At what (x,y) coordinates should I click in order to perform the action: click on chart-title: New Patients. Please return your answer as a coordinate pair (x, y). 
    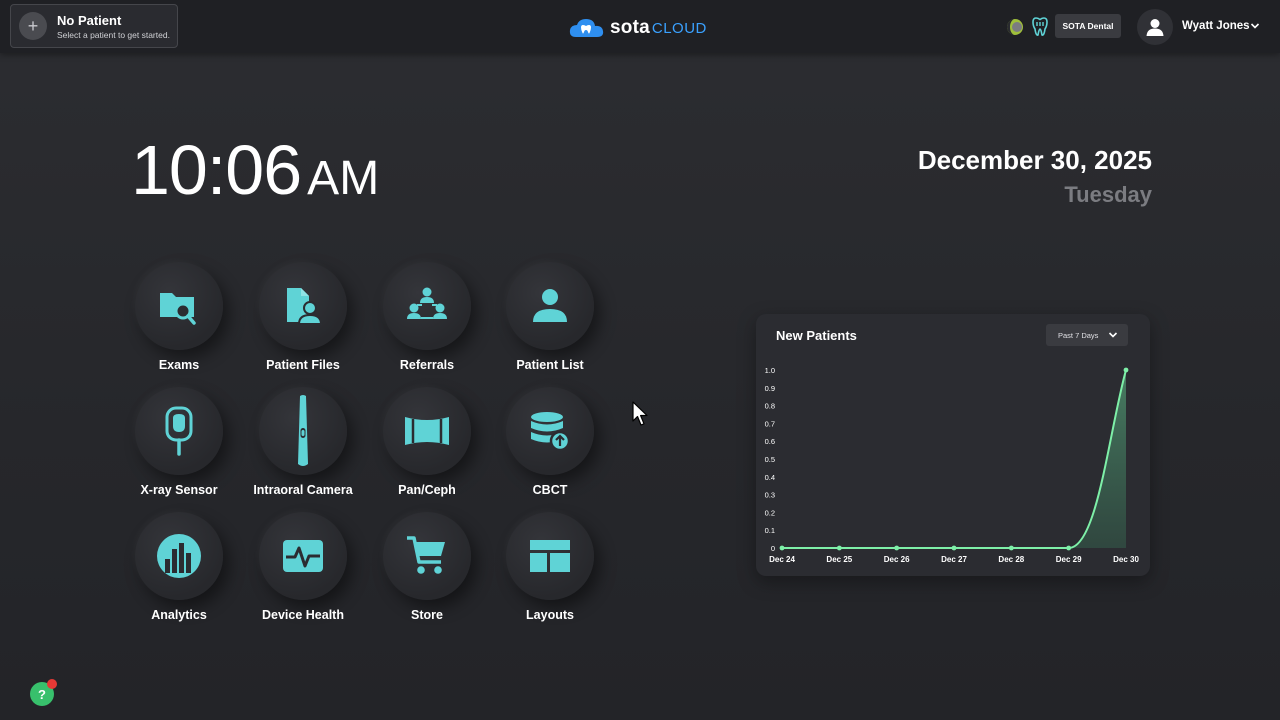
    Looking at the image, I should click on (816, 335).